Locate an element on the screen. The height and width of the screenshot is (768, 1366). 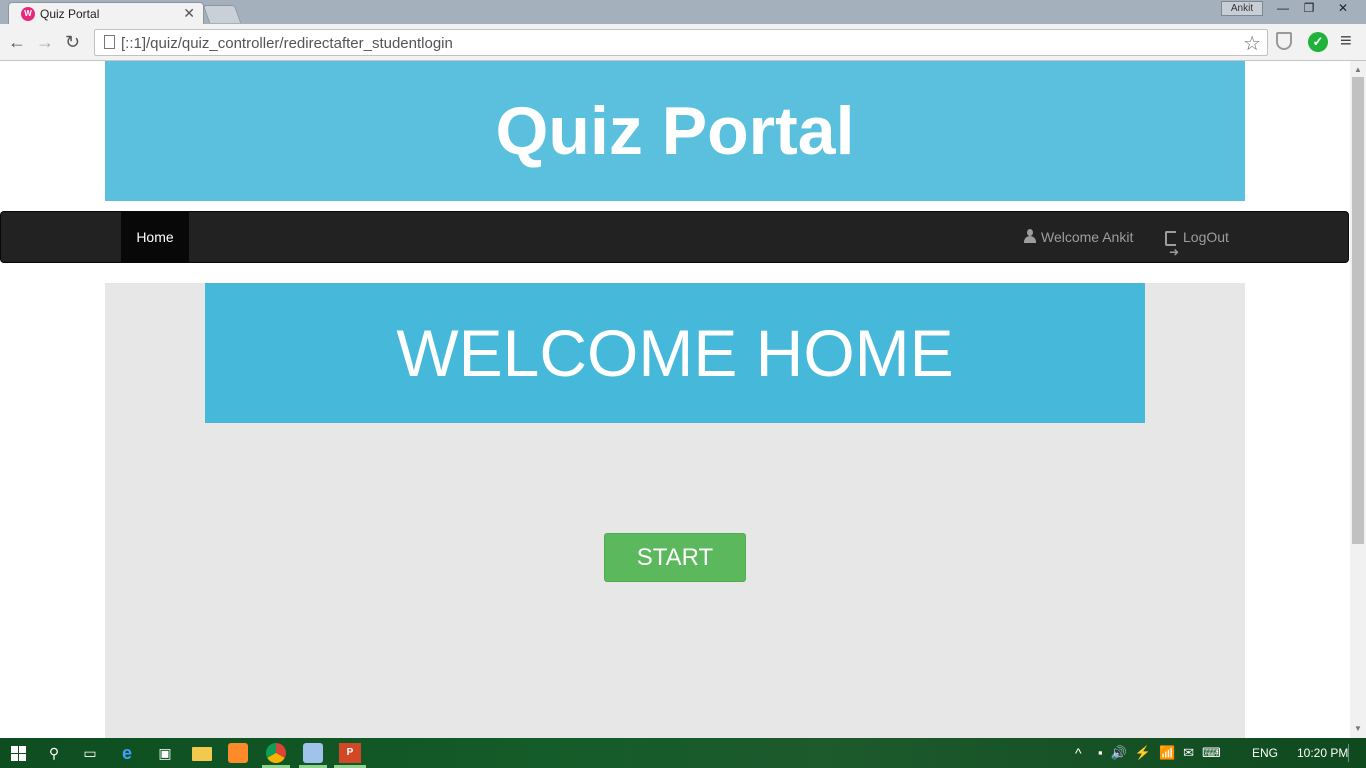
search-icon: ⚲ is located at coordinates (54, 753).